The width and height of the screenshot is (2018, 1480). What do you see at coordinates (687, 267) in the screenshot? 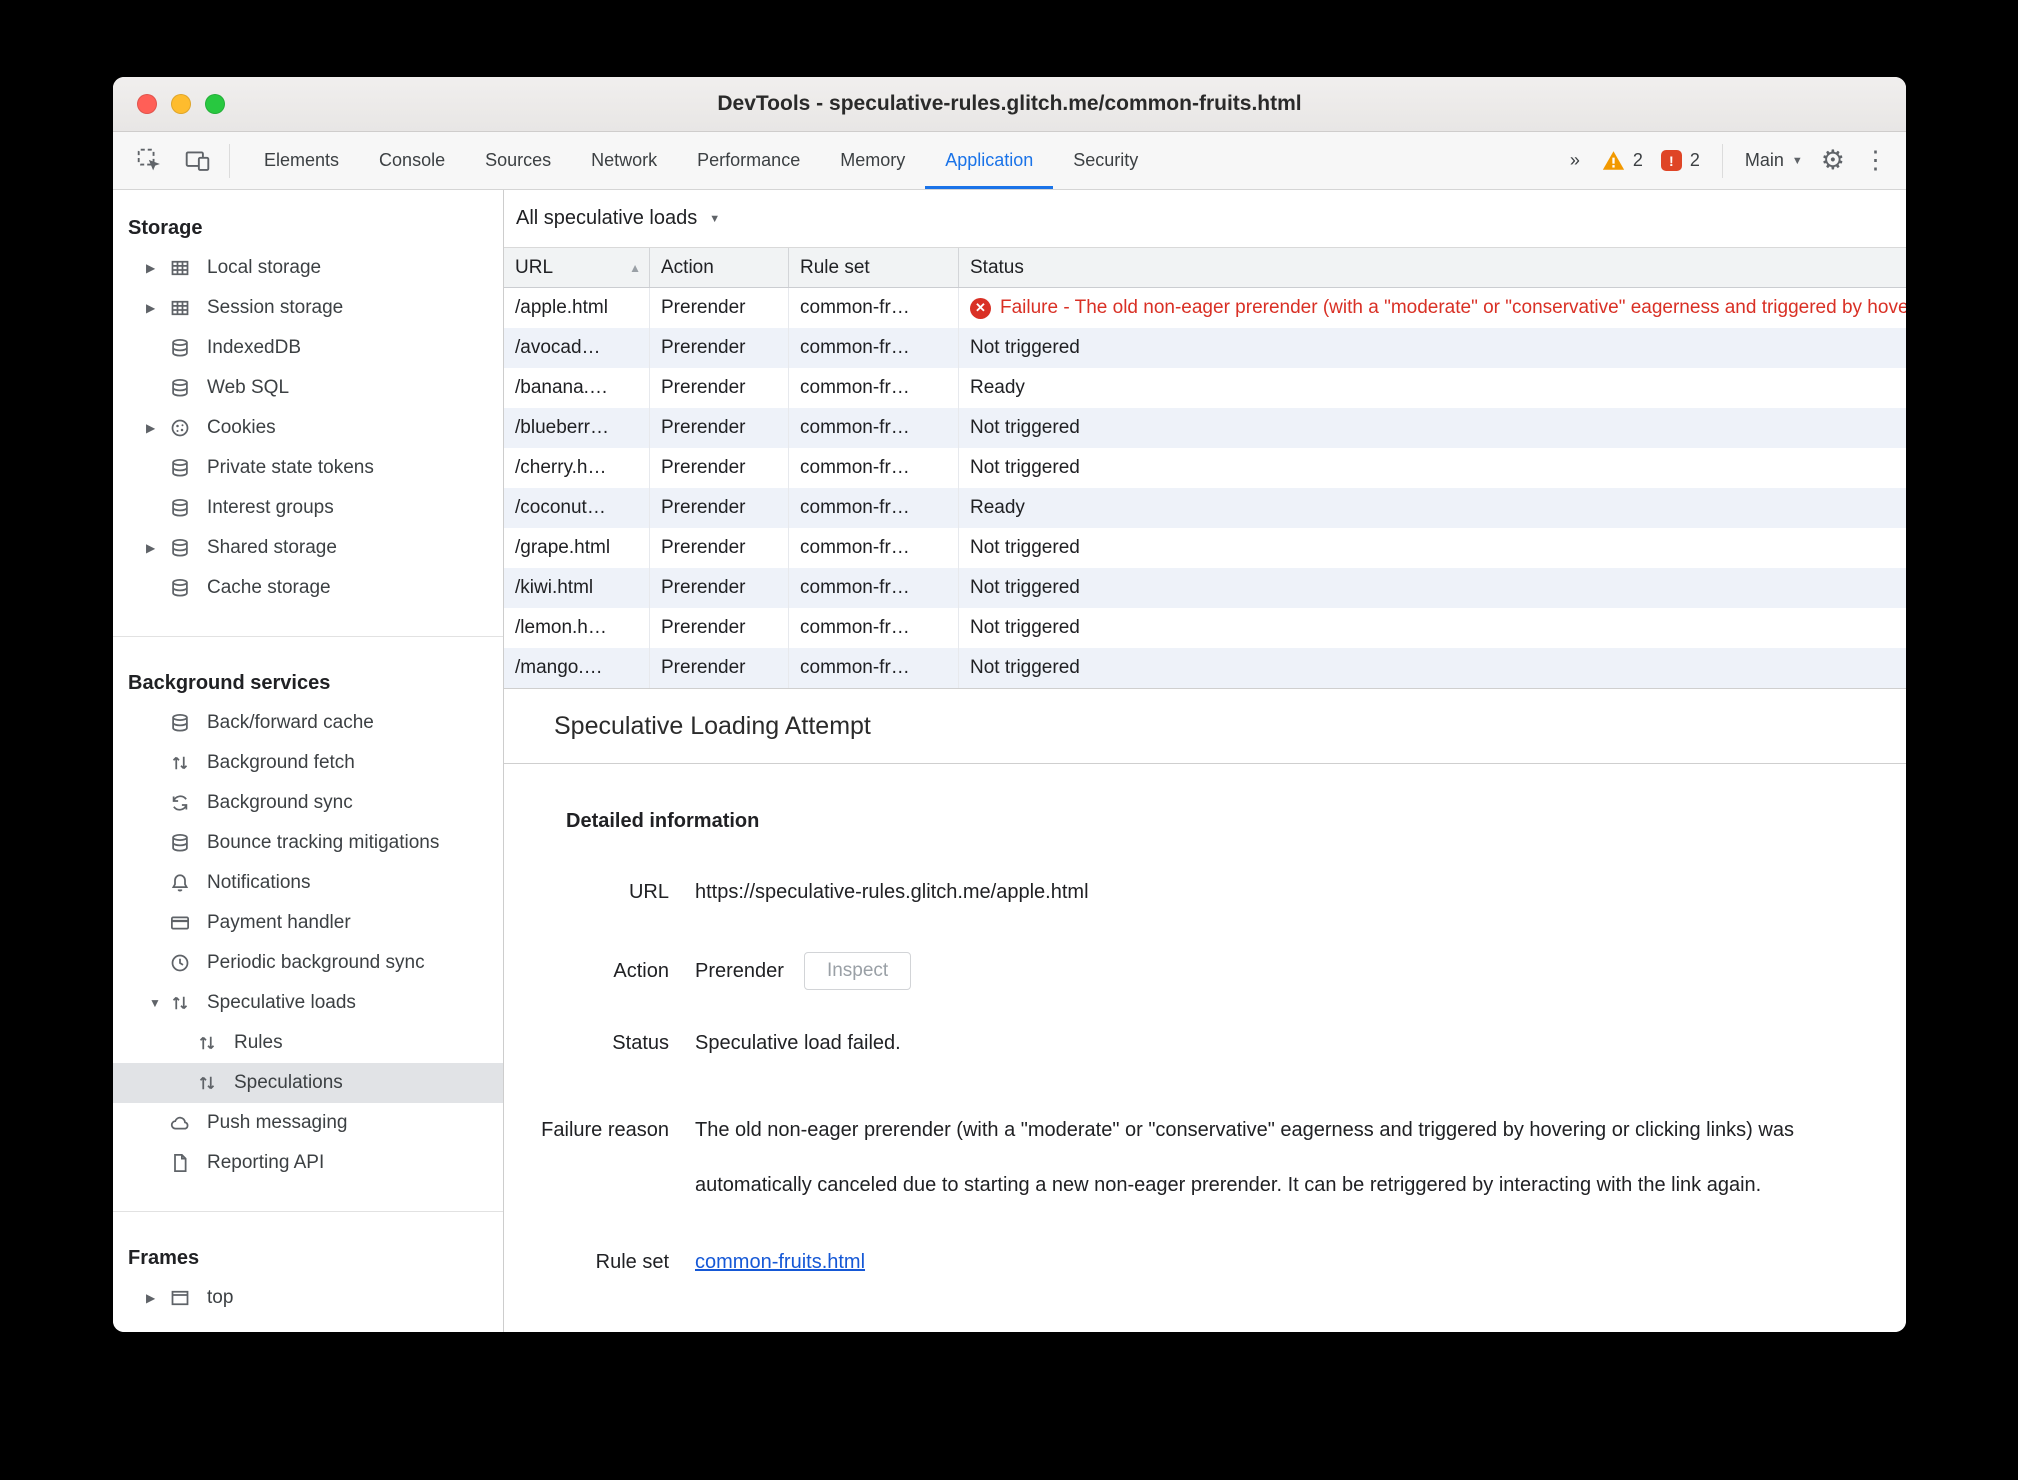
I see `column-label: Action` at bounding box center [687, 267].